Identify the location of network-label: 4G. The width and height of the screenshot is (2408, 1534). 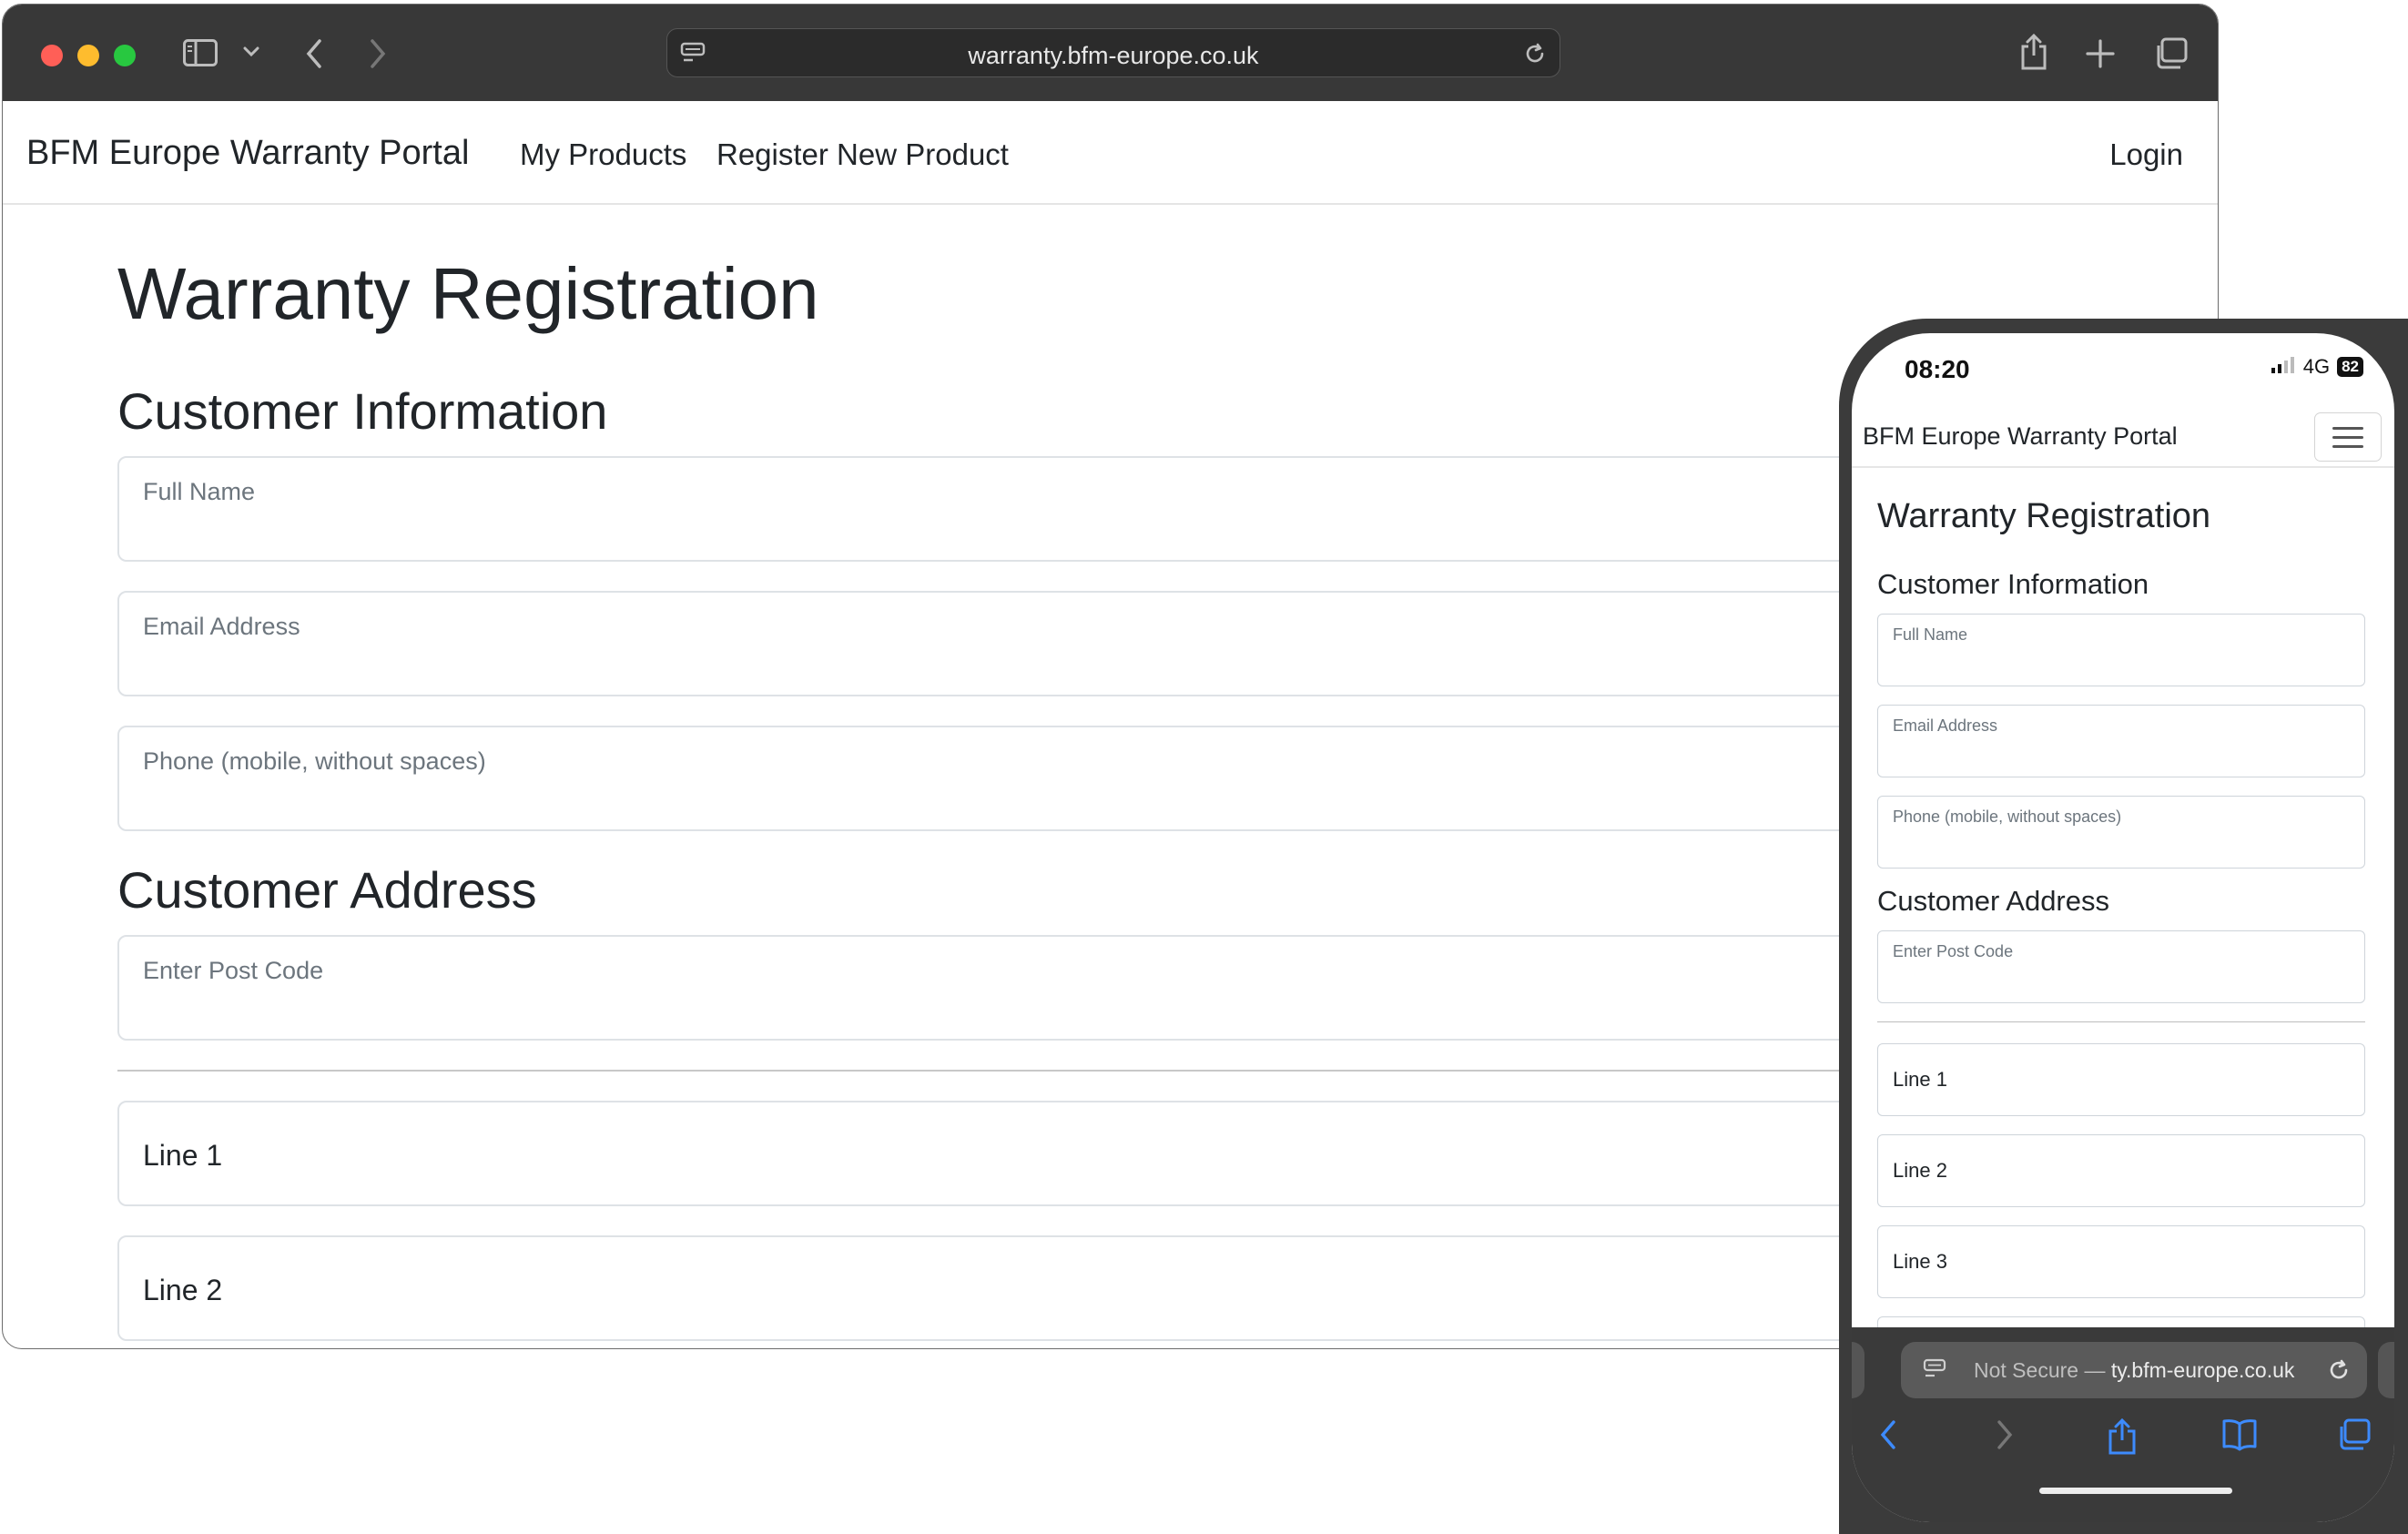
(2316, 367).